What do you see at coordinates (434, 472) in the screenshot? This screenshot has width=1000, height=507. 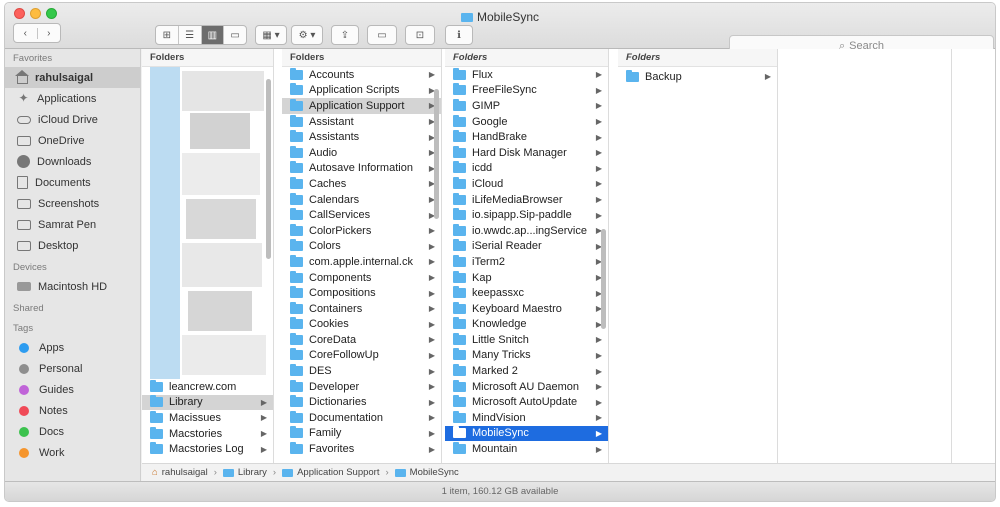 I see `path-item: MobileSync` at bounding box center [434, 472].